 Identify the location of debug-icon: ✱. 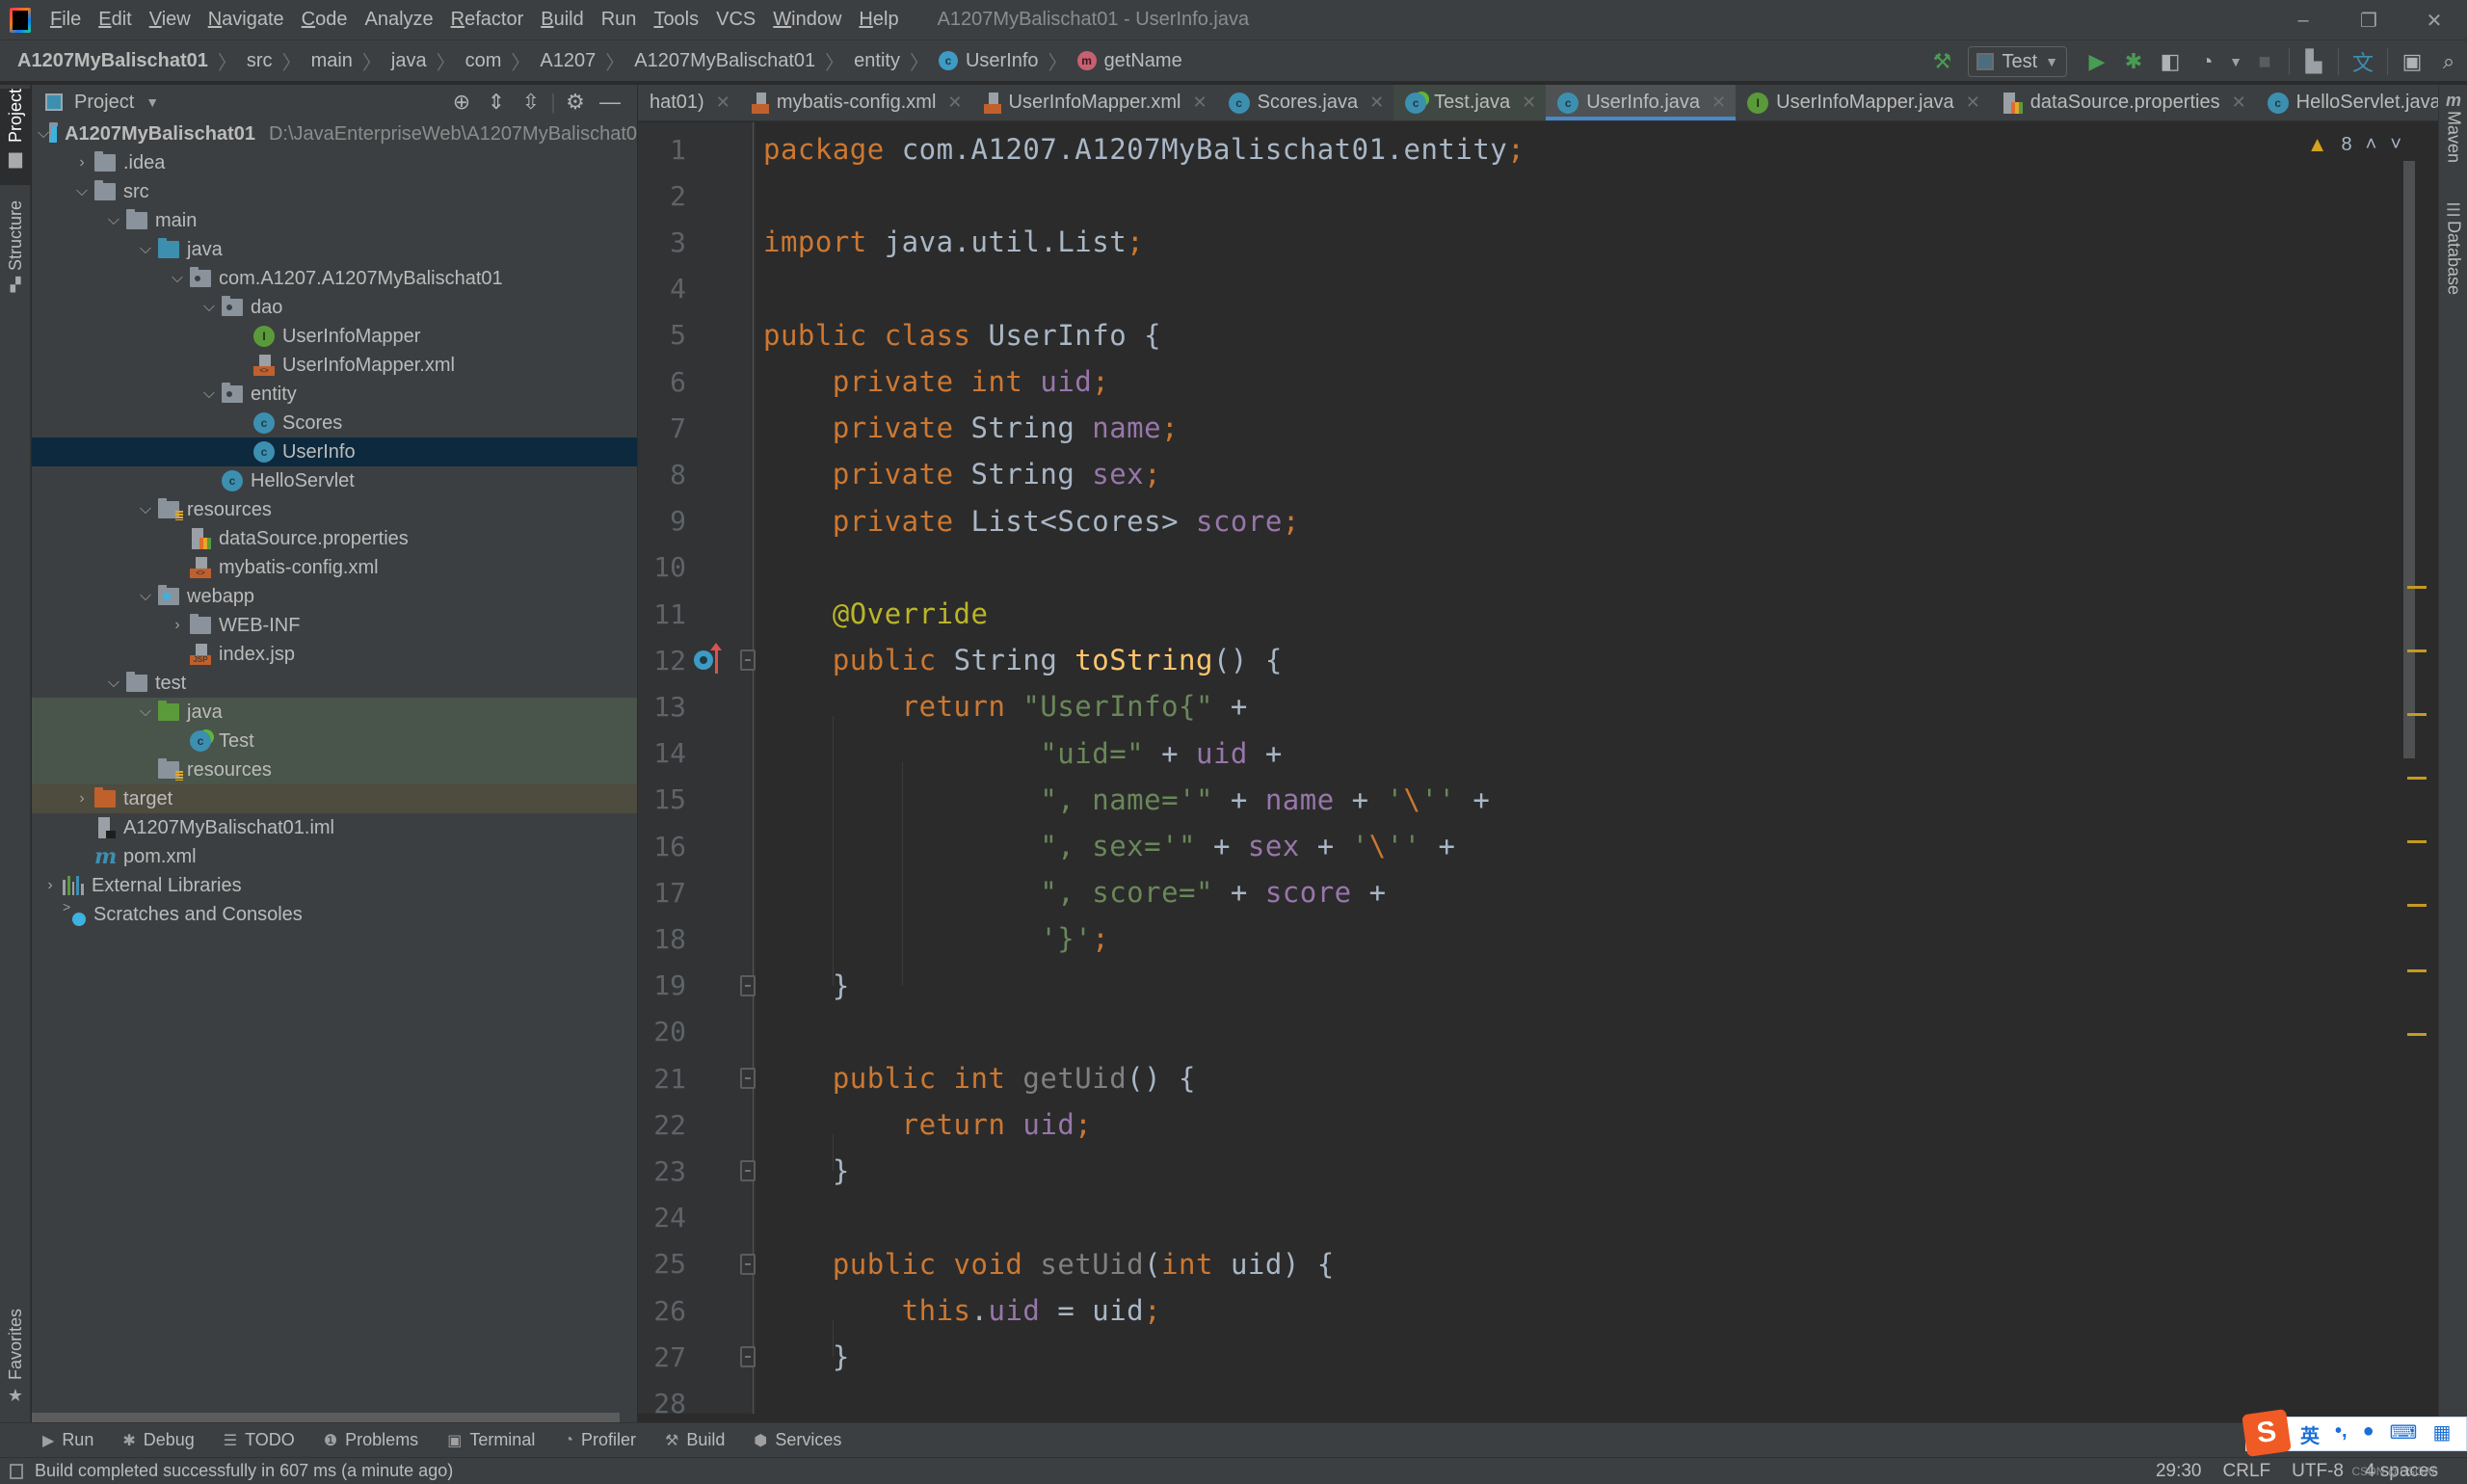
(2133, 61).